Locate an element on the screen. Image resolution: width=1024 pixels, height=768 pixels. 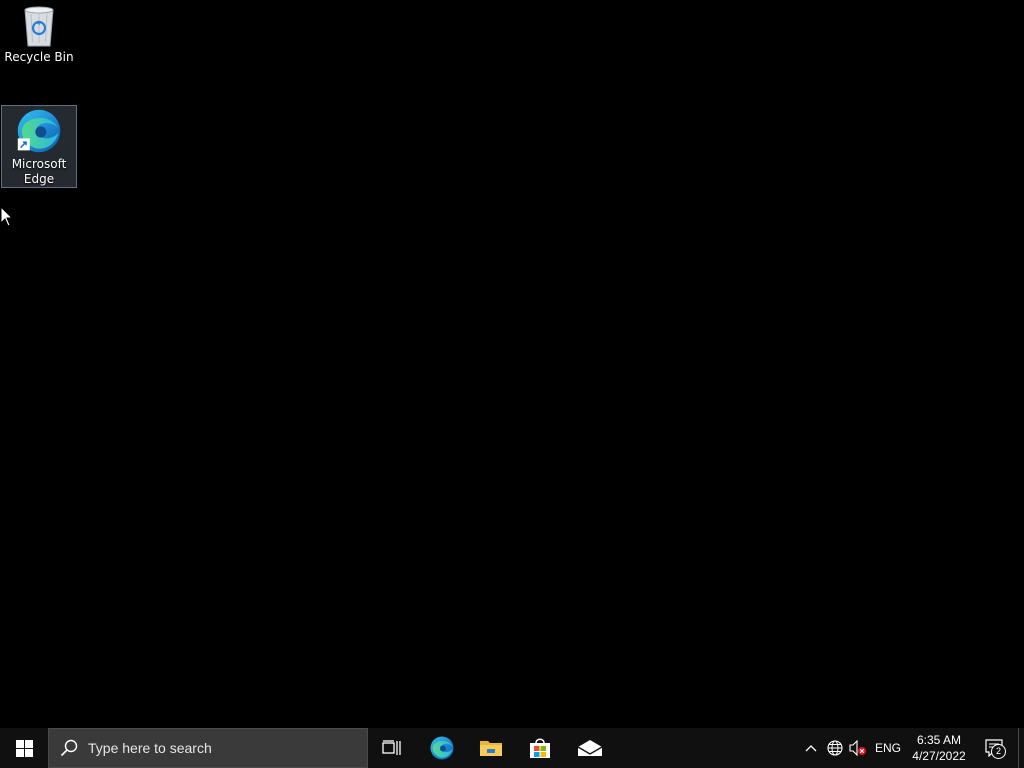
recycle-bin-icon is located at coordinates (39, 26).